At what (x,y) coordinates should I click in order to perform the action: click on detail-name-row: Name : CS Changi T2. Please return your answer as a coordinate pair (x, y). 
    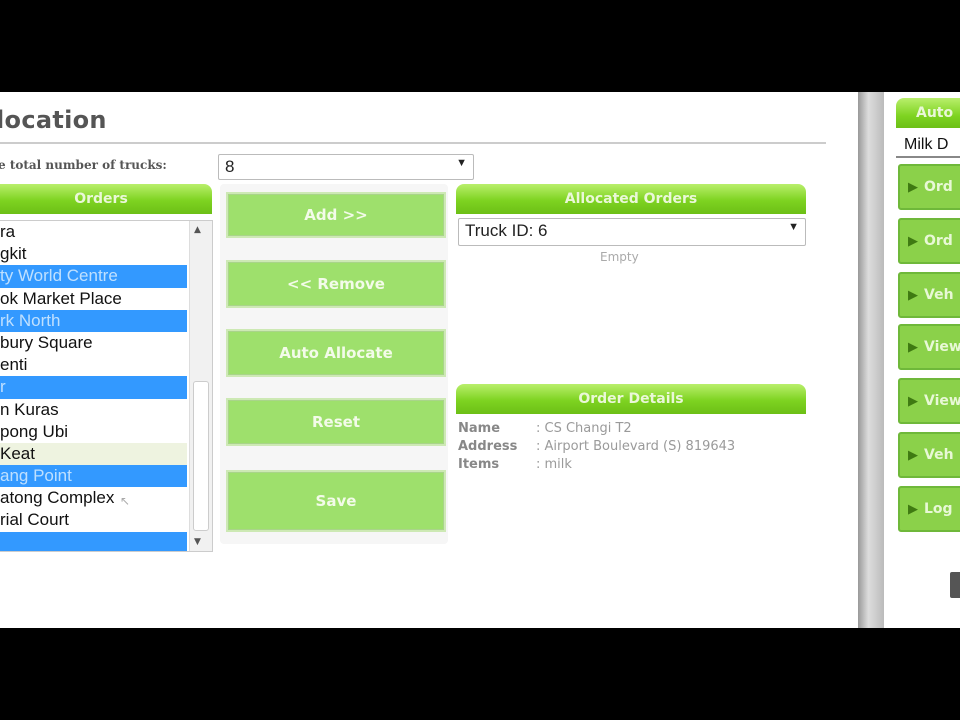
    Looking at the image, I should click on (596, 429).